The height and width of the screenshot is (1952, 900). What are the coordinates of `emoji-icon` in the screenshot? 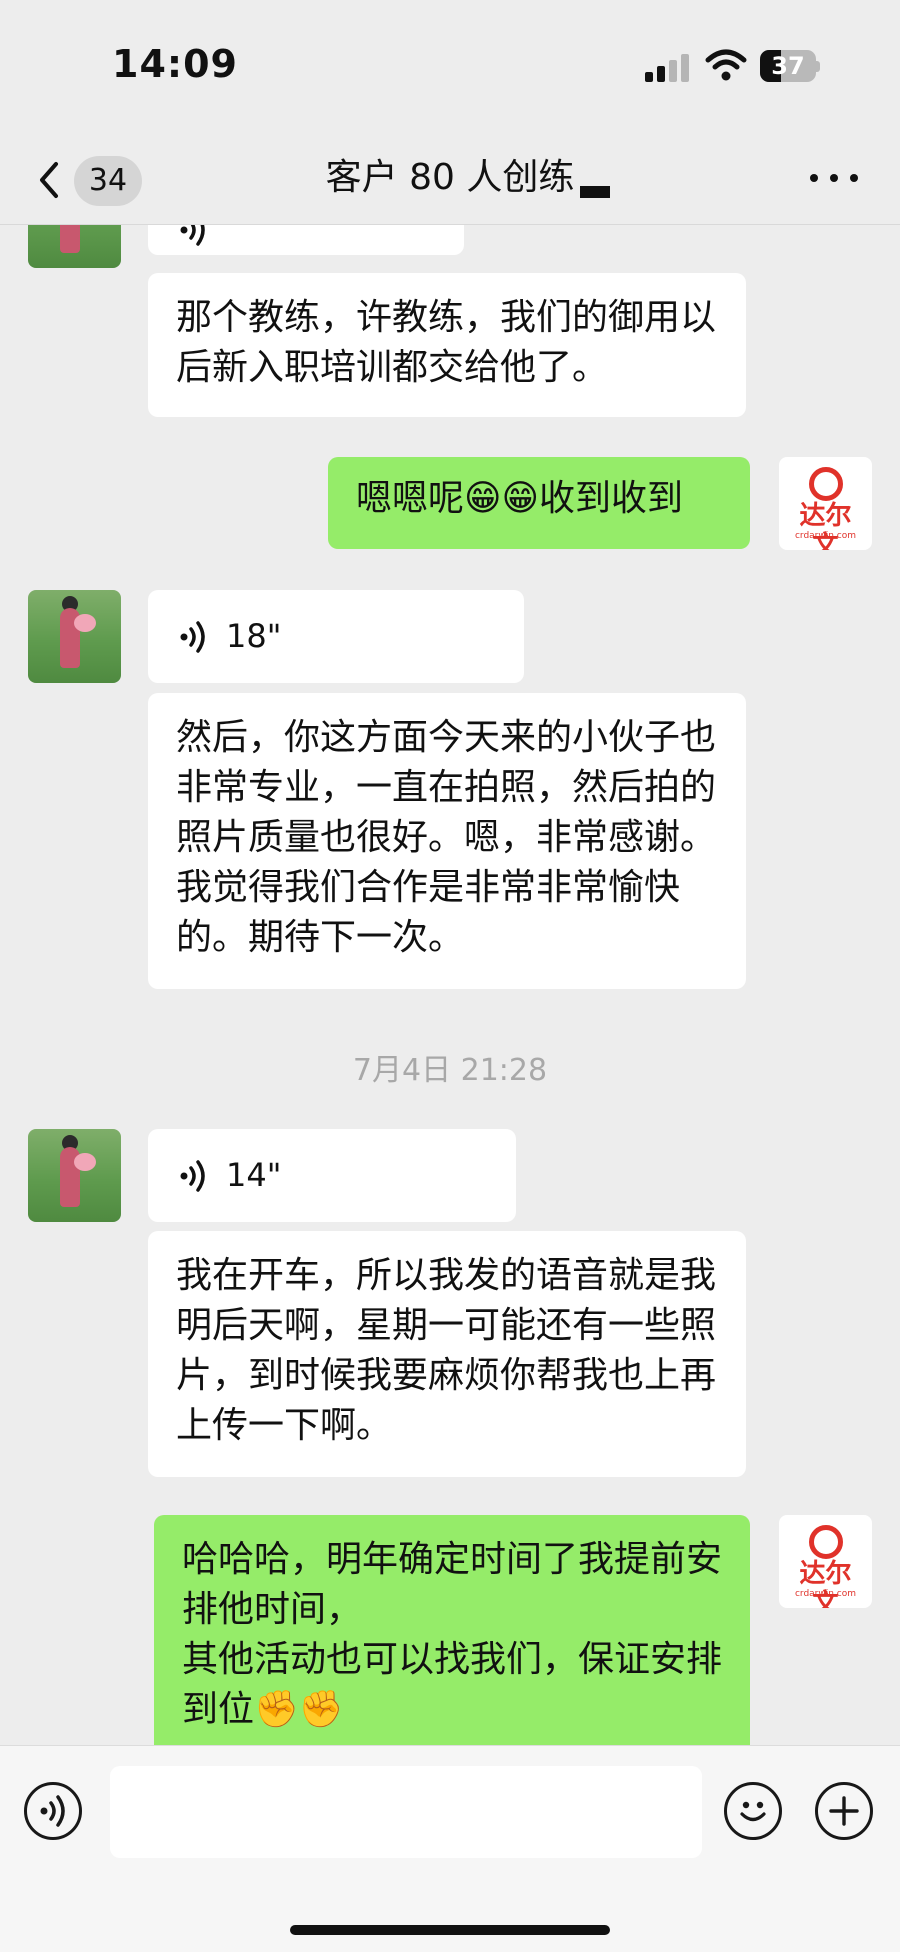 It's located at (753, 1811).